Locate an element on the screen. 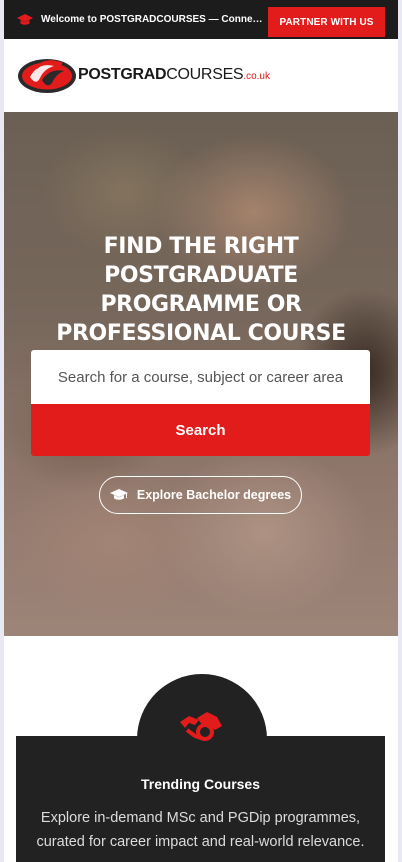  site-header: POSTGRADCOURSES.co.uk is located at coordinates (201, 75).